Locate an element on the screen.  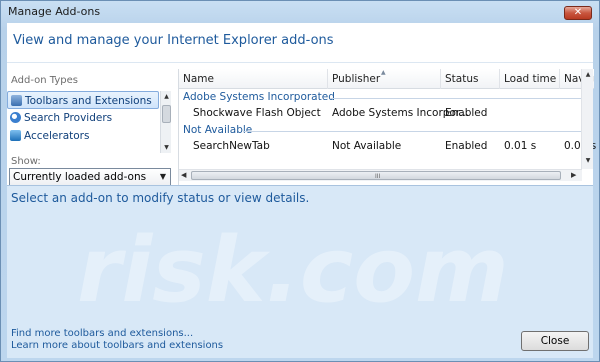
addon-types-scrollbar: ▲ ▼ is located at coordinates (165, 122).